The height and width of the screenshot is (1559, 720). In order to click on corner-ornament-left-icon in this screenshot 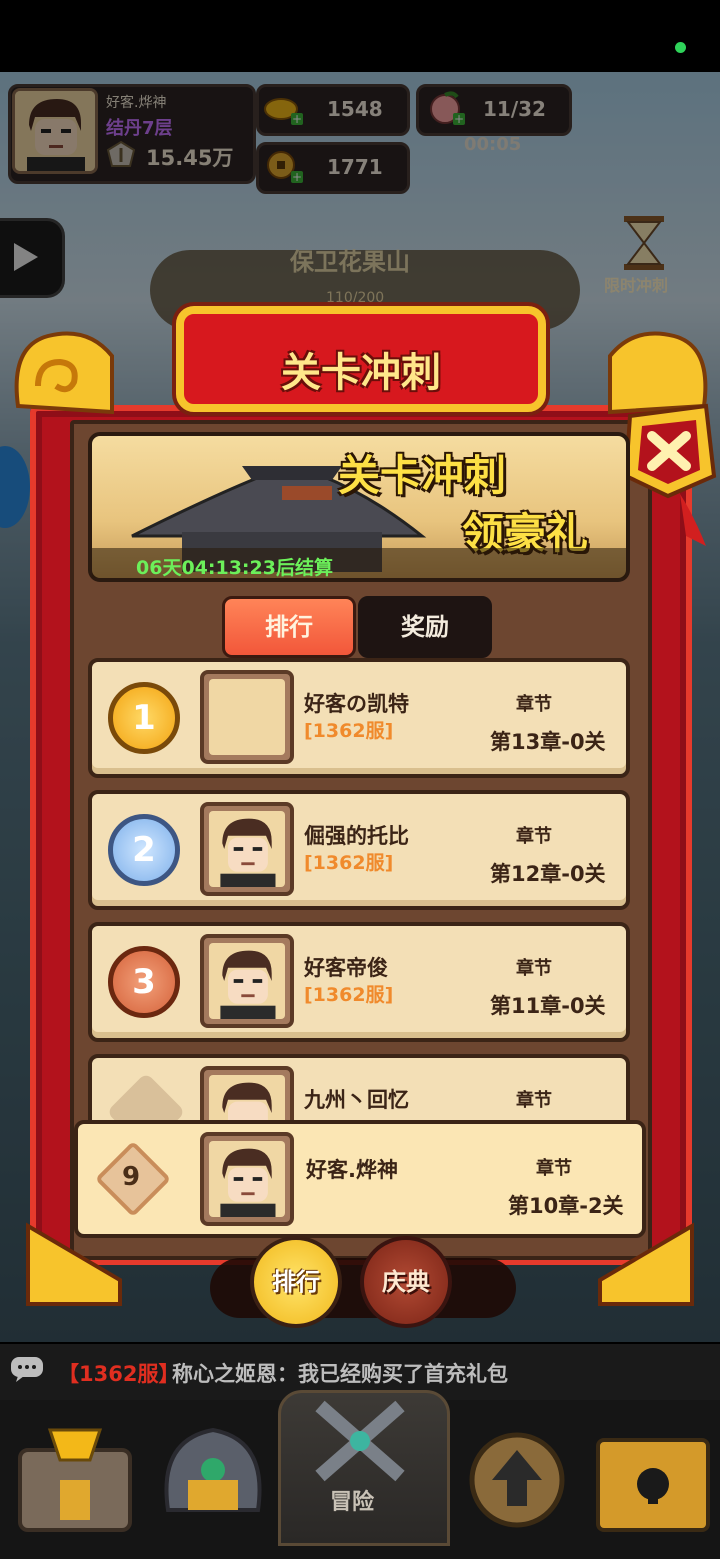, I will do `click(74, 1264)`.